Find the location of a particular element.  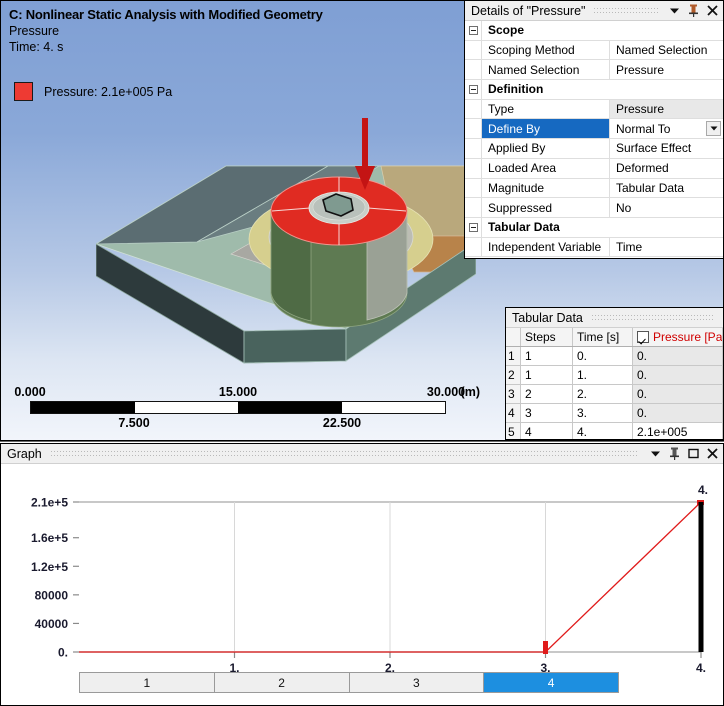

graph-panel-titlebar: Graph is located at coordinates (362, 454).